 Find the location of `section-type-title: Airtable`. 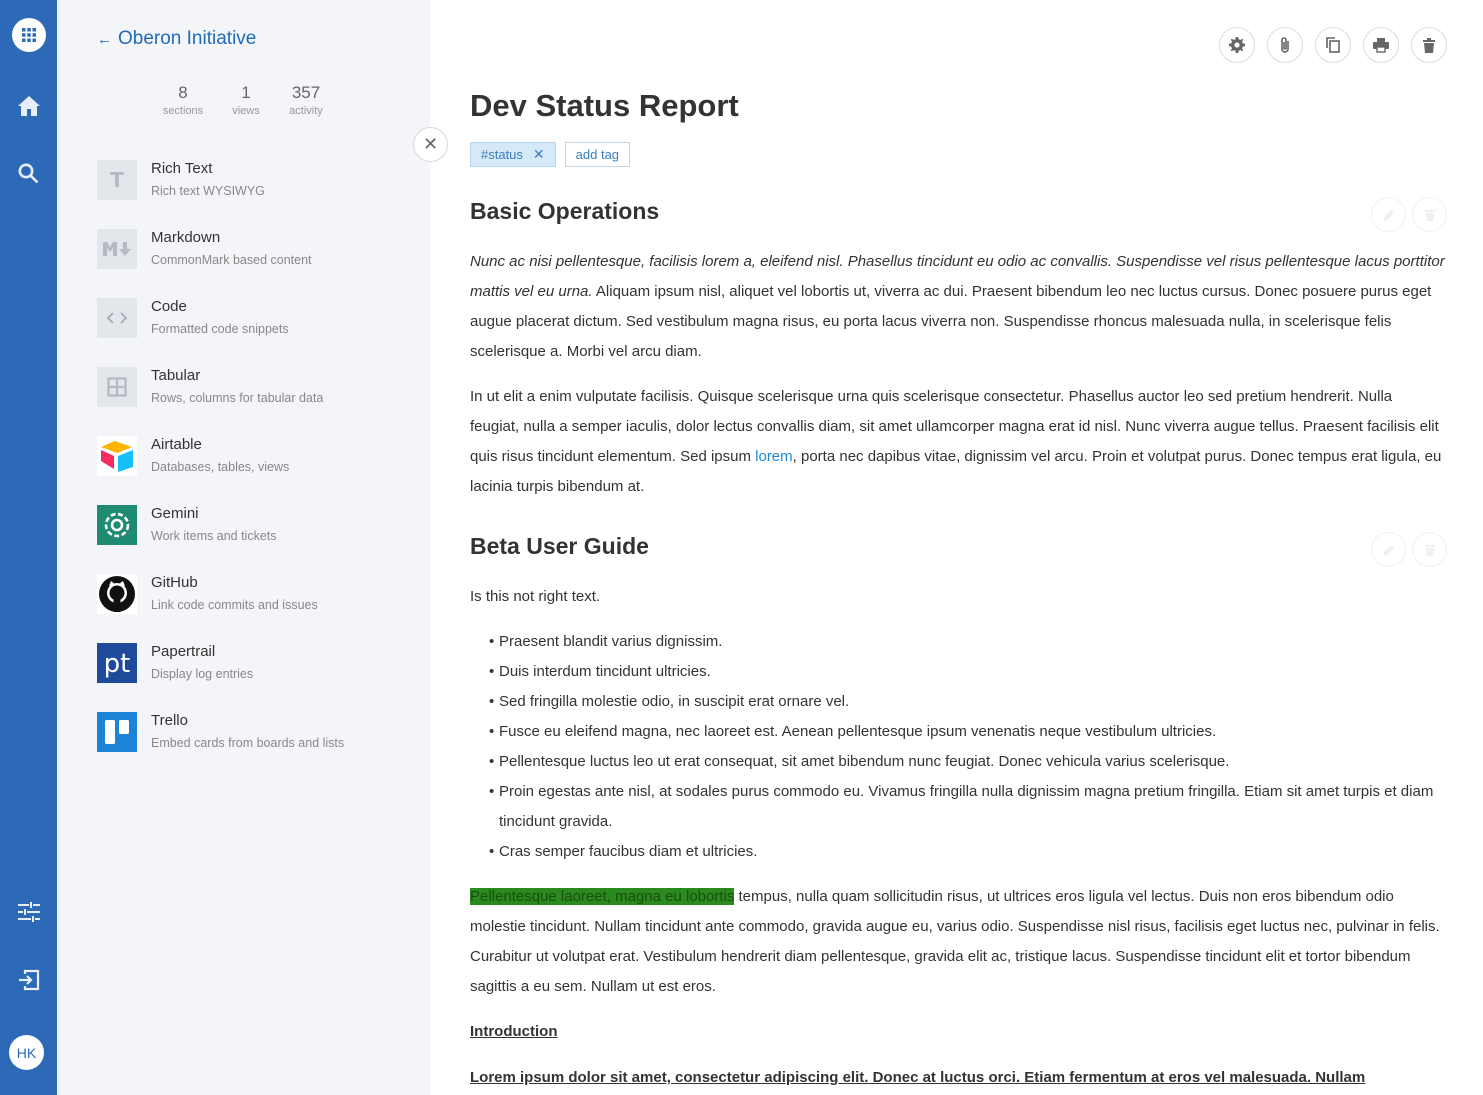

section-type-title: Airtable is located at coordinates (176, 444).